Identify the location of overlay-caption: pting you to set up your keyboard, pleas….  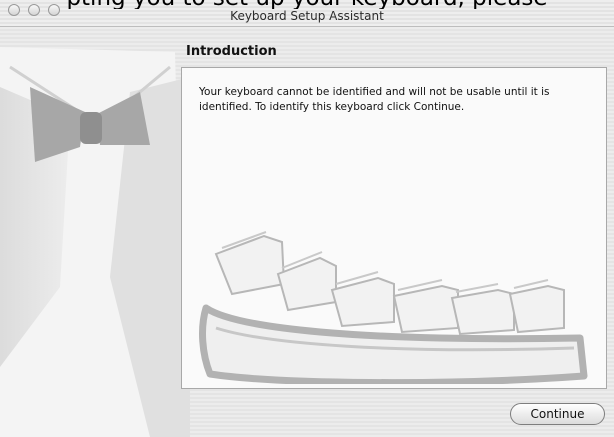
(307, 4).